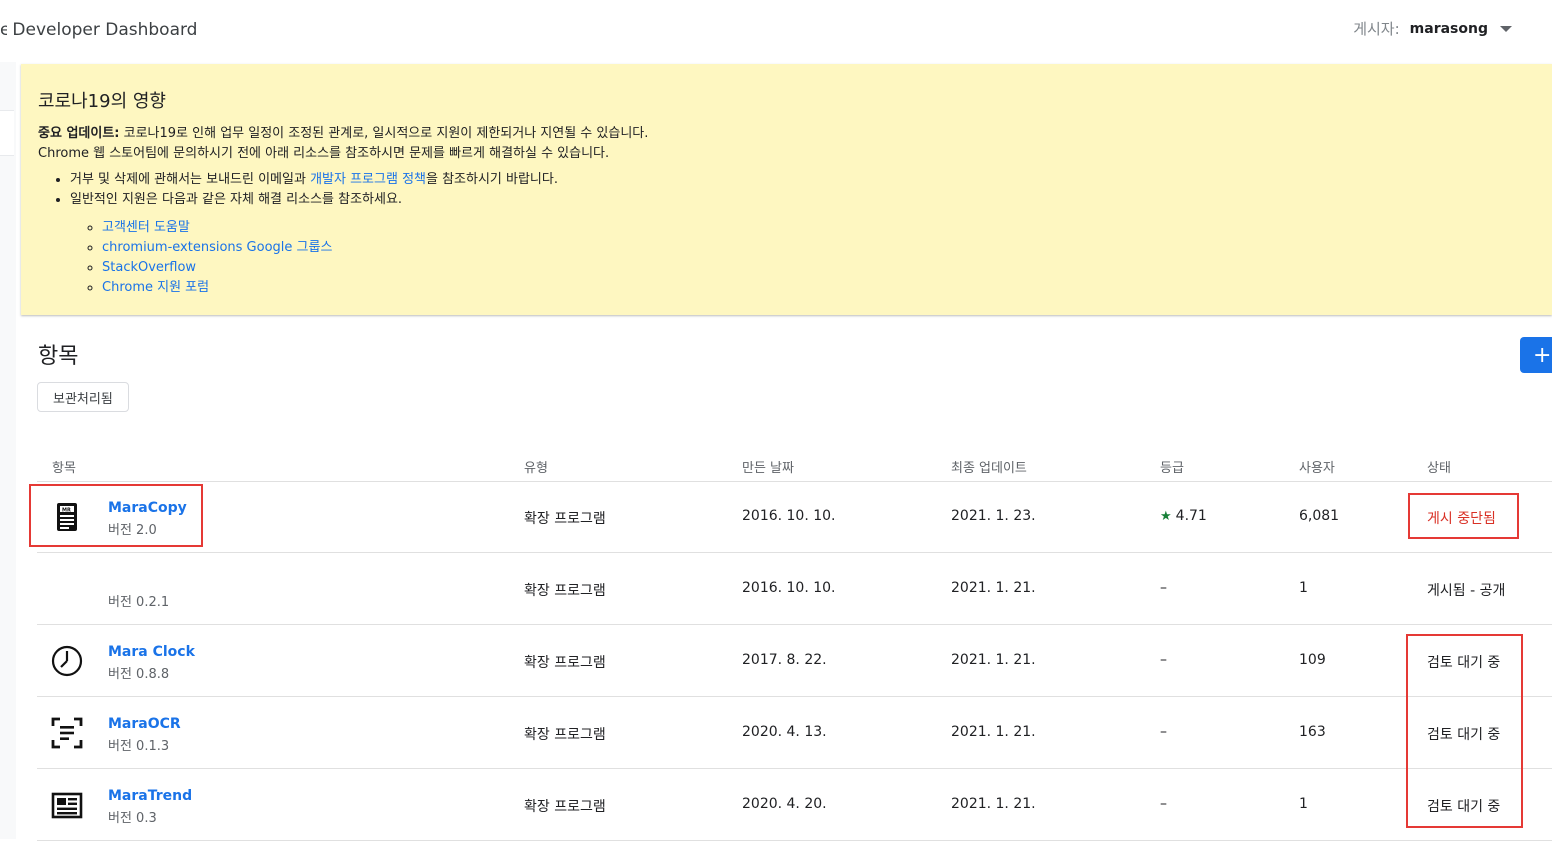 The image size is (1552, 841). What do you see at coordinates (491, 179) in the screenshot?
I see `bullet1-post: 을 참조하시기 바랍니다.` at bounding box center [491, 179].